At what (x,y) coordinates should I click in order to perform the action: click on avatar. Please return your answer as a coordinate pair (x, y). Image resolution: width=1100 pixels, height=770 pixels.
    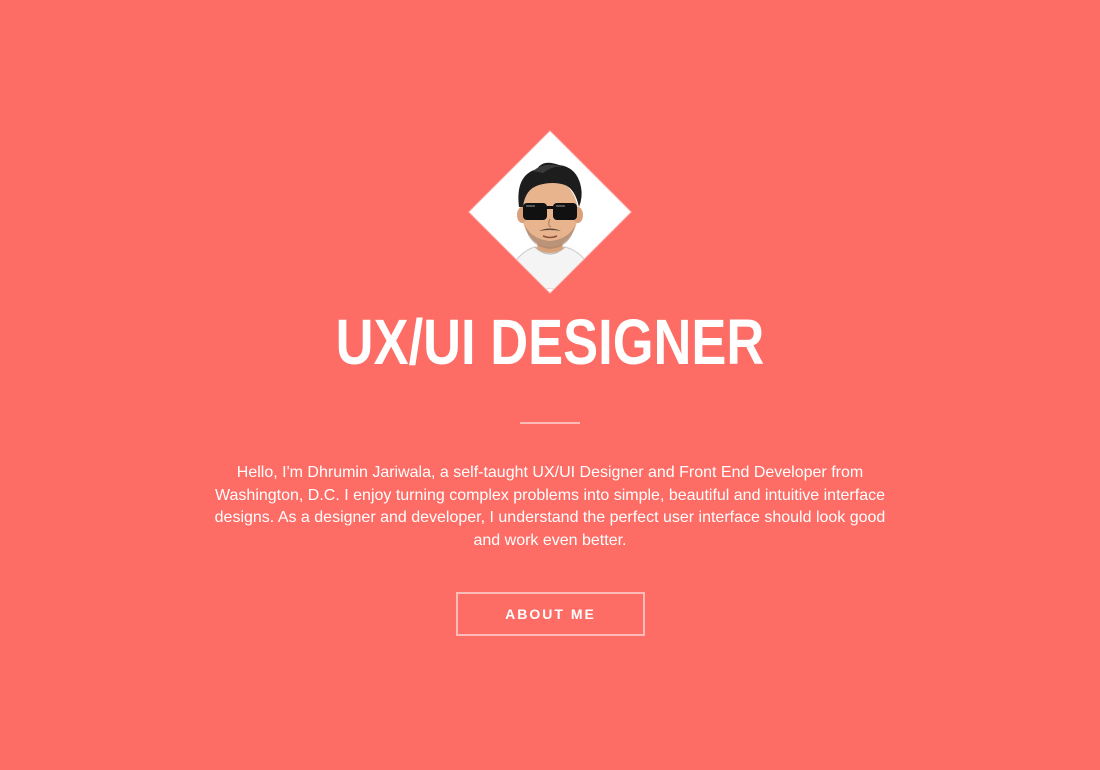
    Looking at the image, I should click on (550, 212).